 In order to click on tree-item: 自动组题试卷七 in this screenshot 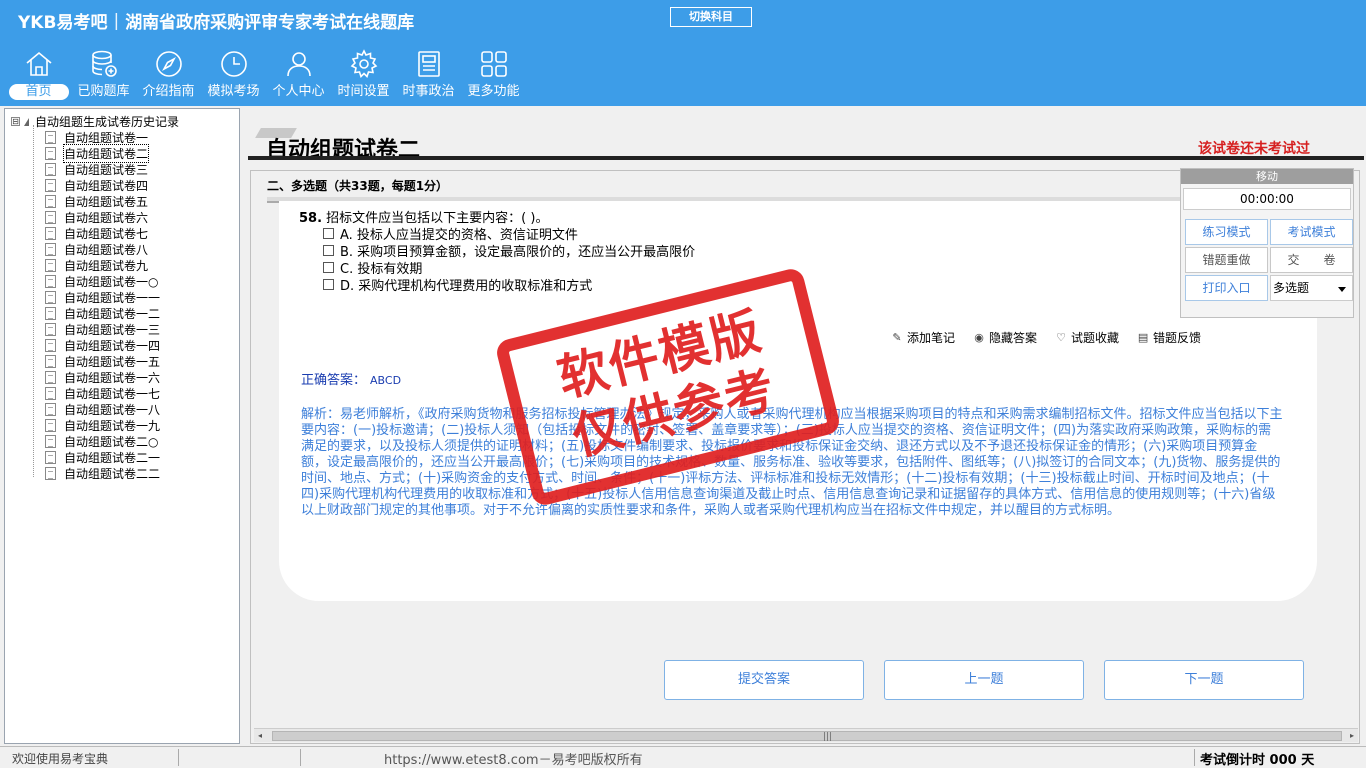, I will do `click(102, 233)`.